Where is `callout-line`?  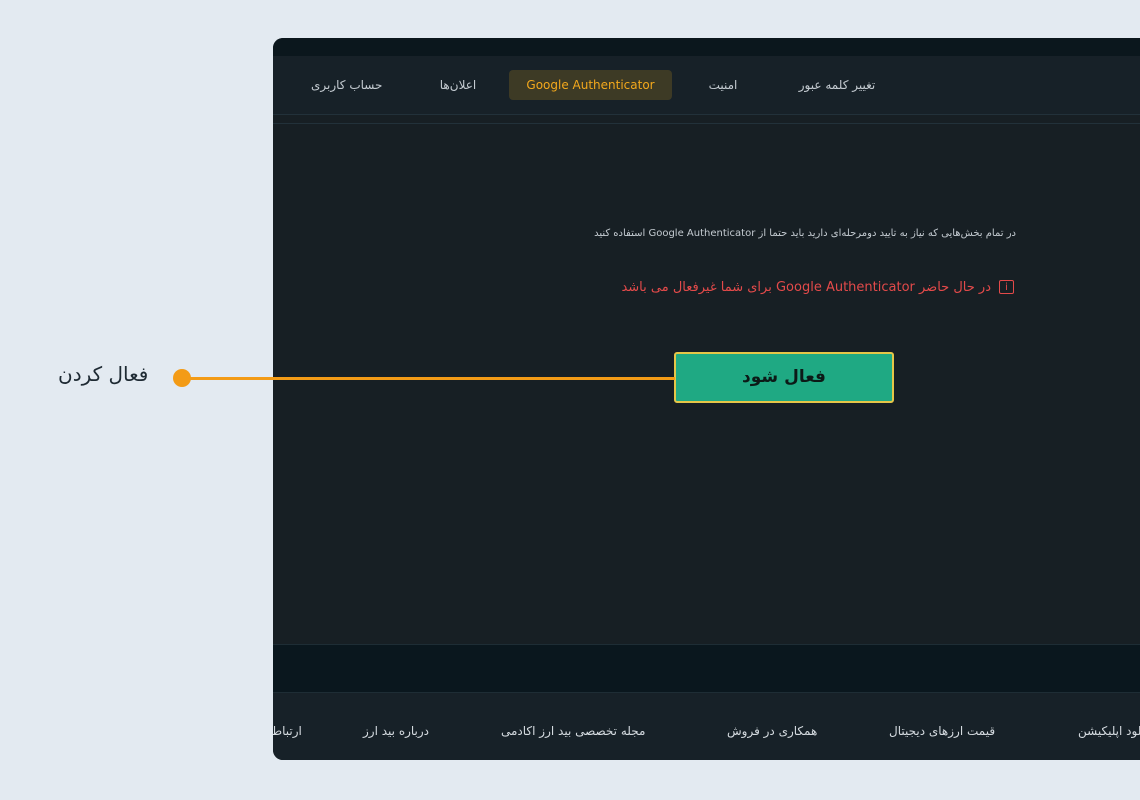
callout-line is located at coordinates (428, 378).